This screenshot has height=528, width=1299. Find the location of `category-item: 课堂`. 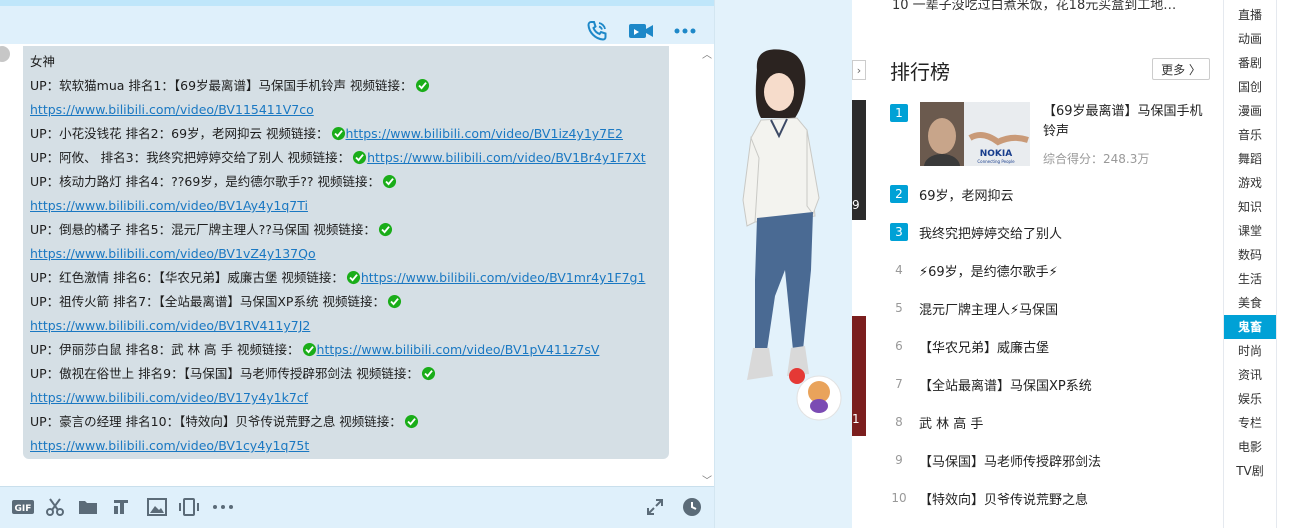

category-item: 课堂 is located at coordinates (1250, 231).